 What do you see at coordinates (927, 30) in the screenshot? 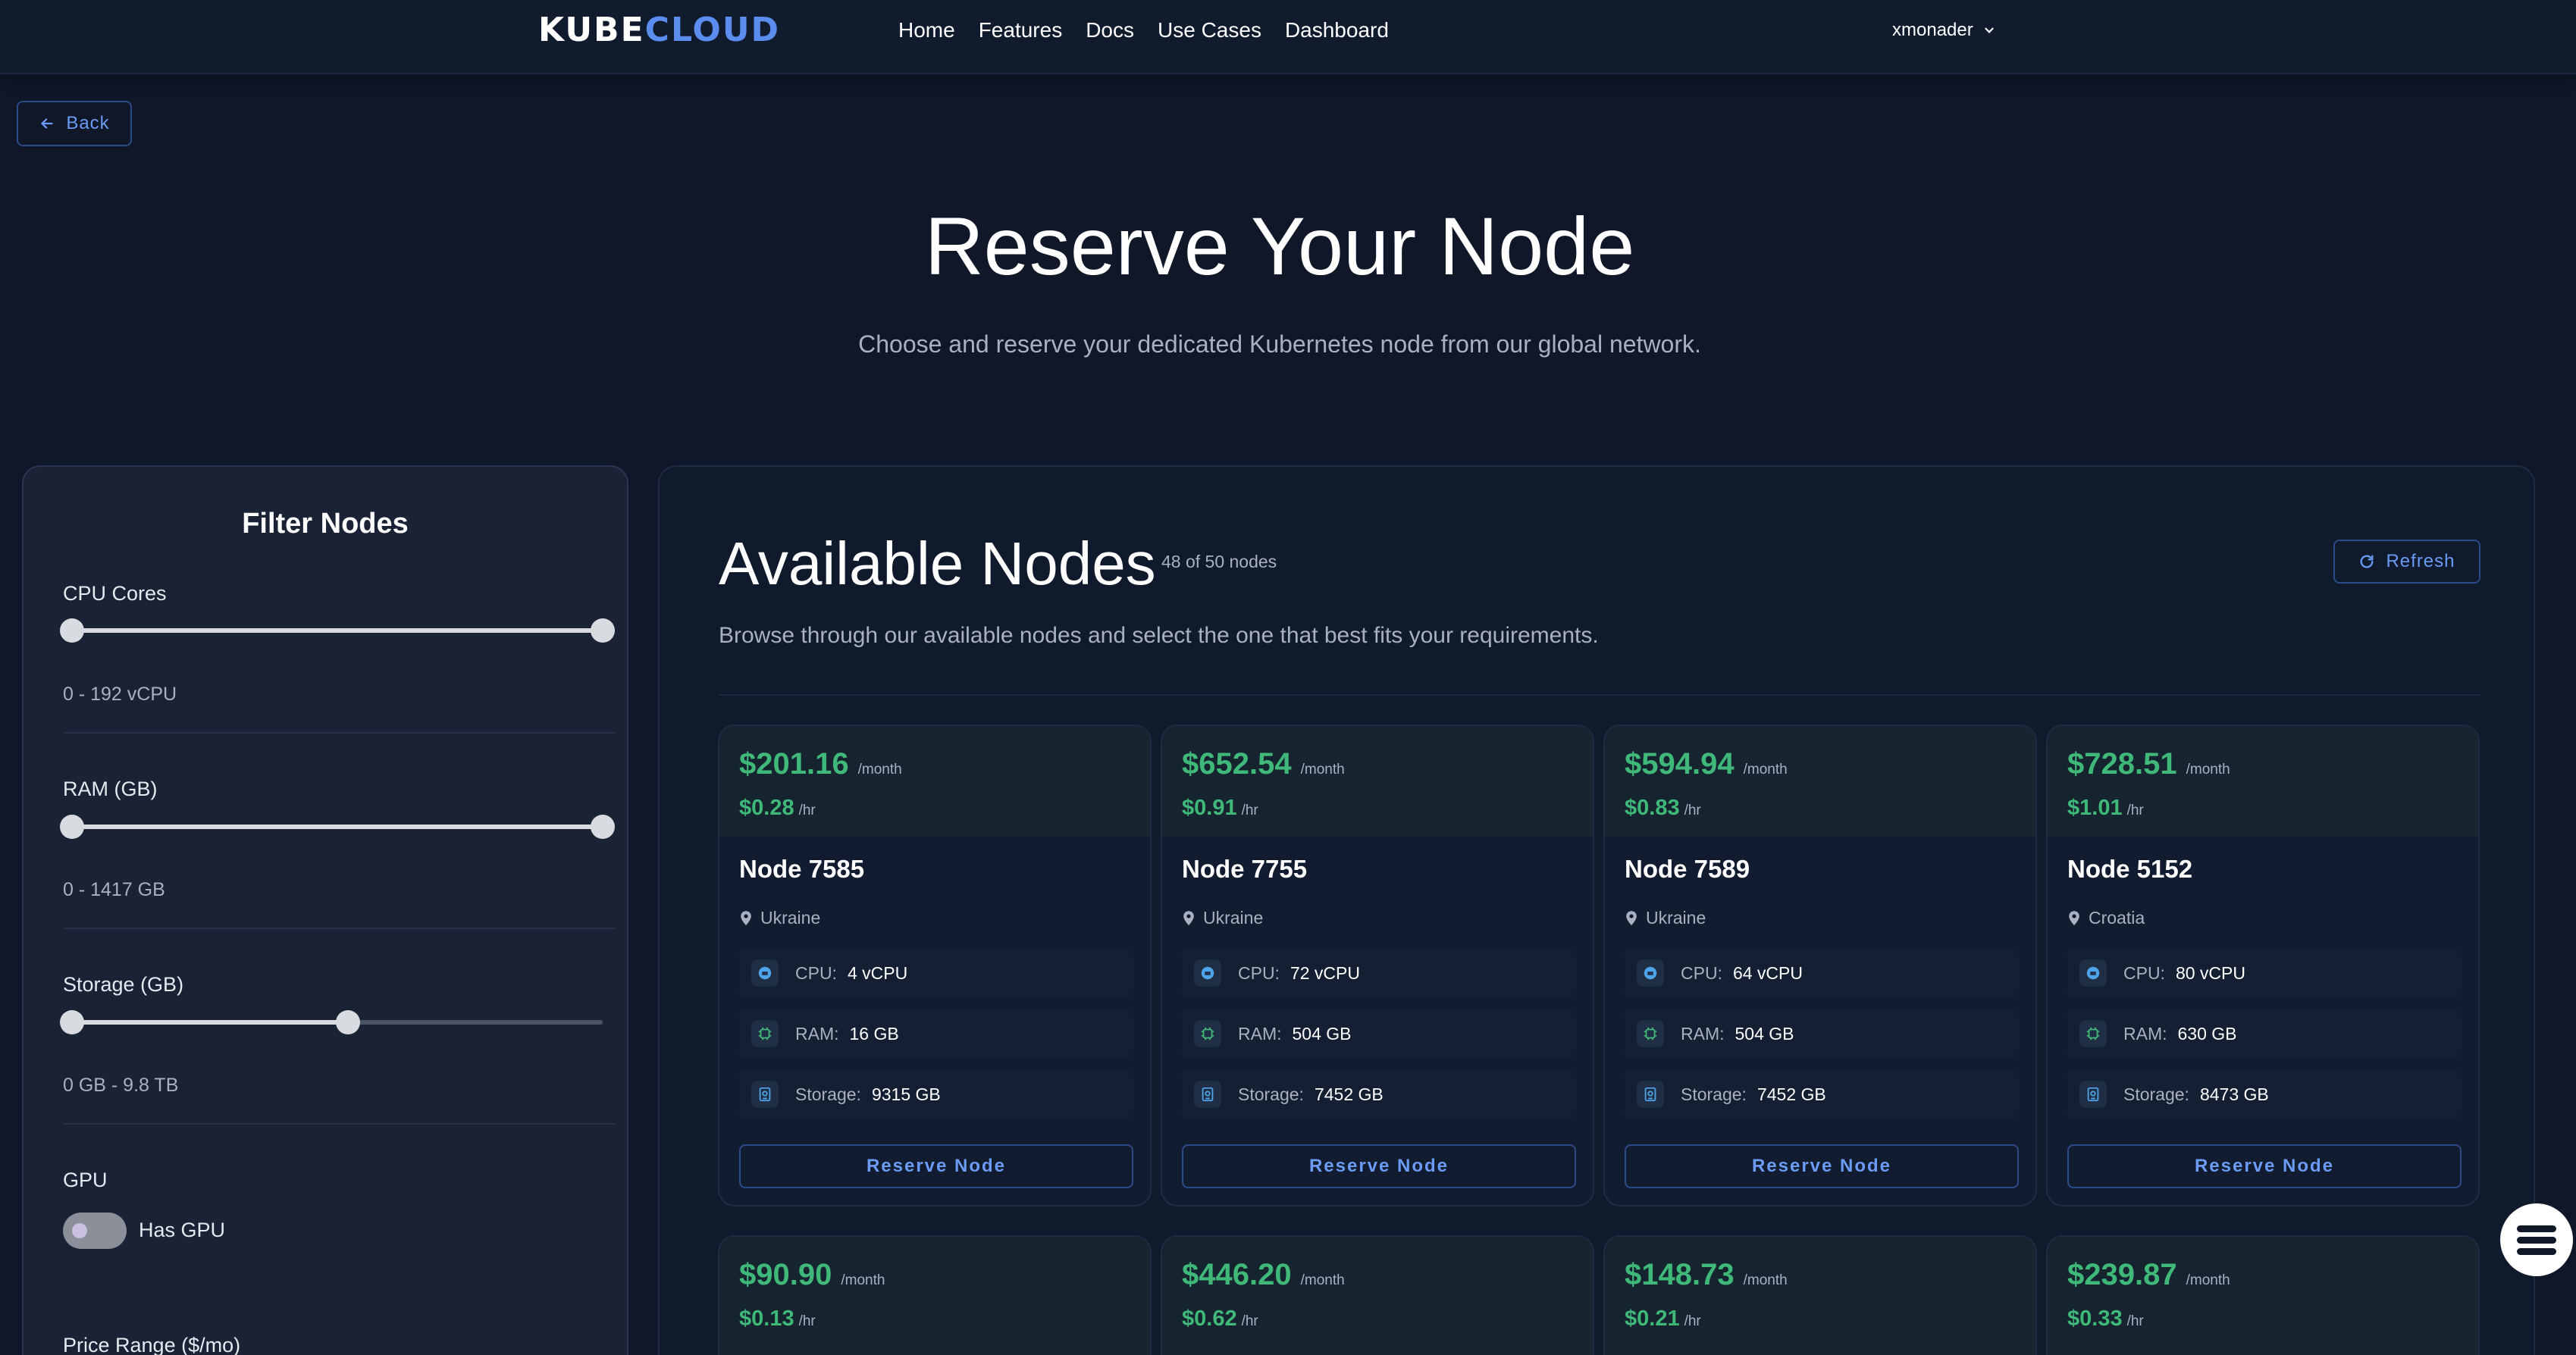
I see `nav-link-home: Home` at bounding box center [927, 30].